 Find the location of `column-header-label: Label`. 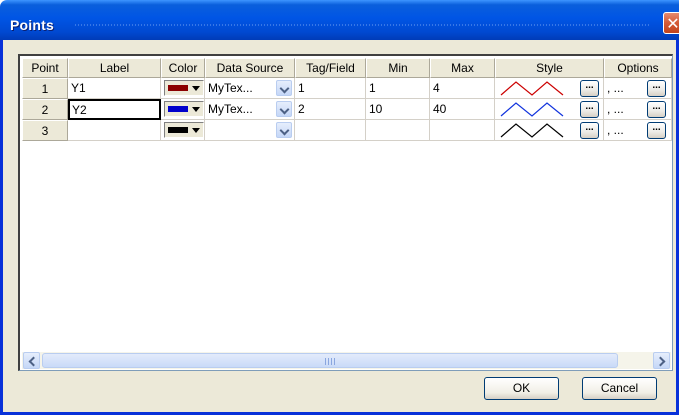

column-header-label: Label is located at coordinates (114, 68).